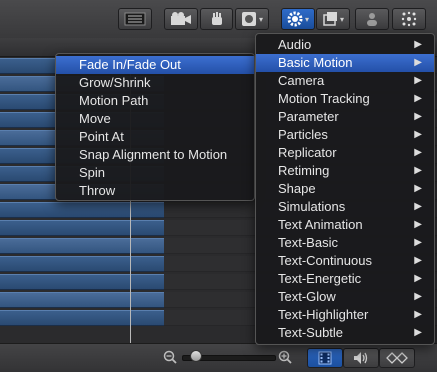 This screenshot has height=372, width=437. Describe the element at coordinates (155, 173) in the screenshot. I see `menu-item-spin: Spin` at that location.